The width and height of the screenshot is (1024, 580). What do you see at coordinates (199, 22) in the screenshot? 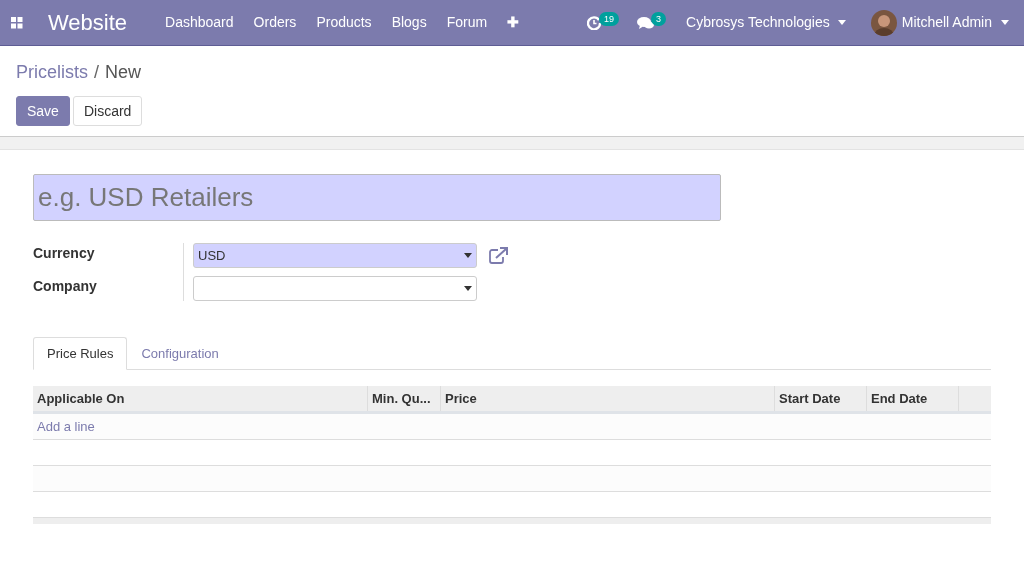
I see `menu-item: Dashboard` at bounding box center [199, 22].